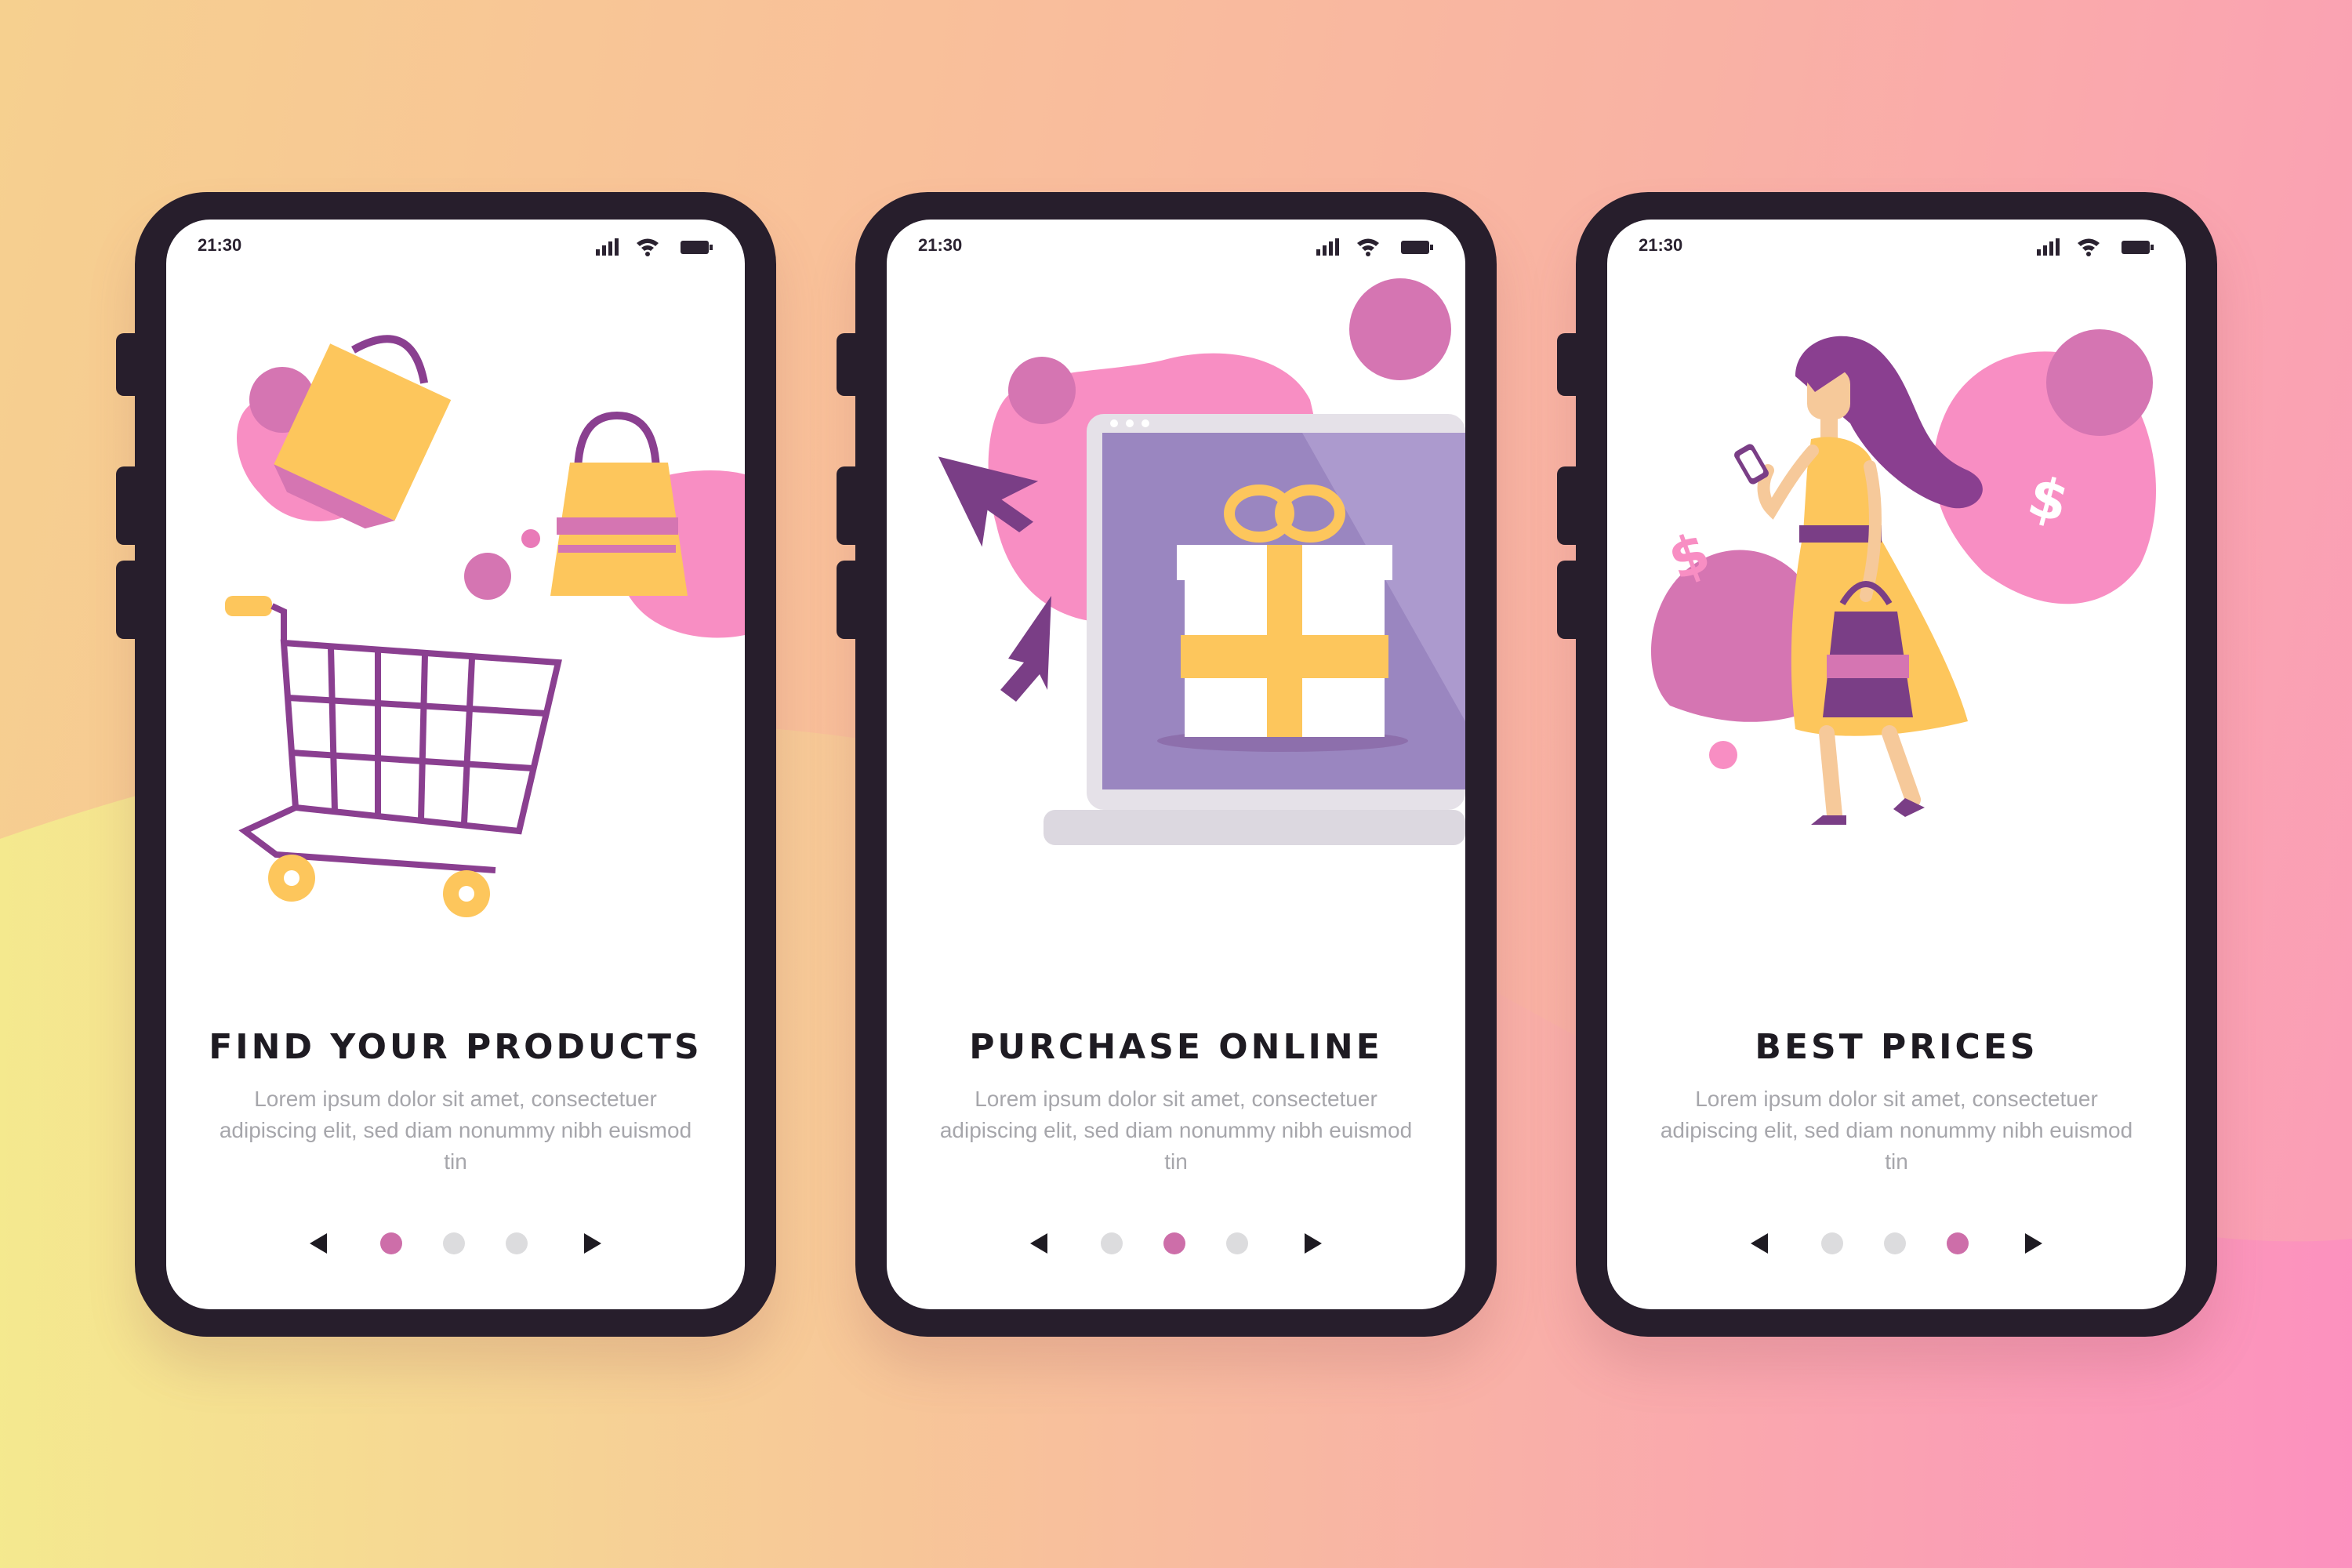 The width and height of the screenshot is (2352, 1568). What do you see at coordinates (1903, 577) in the screenshot?
I see `woman-shopping-illustration: $ $` at bounding box center [1903, 577].